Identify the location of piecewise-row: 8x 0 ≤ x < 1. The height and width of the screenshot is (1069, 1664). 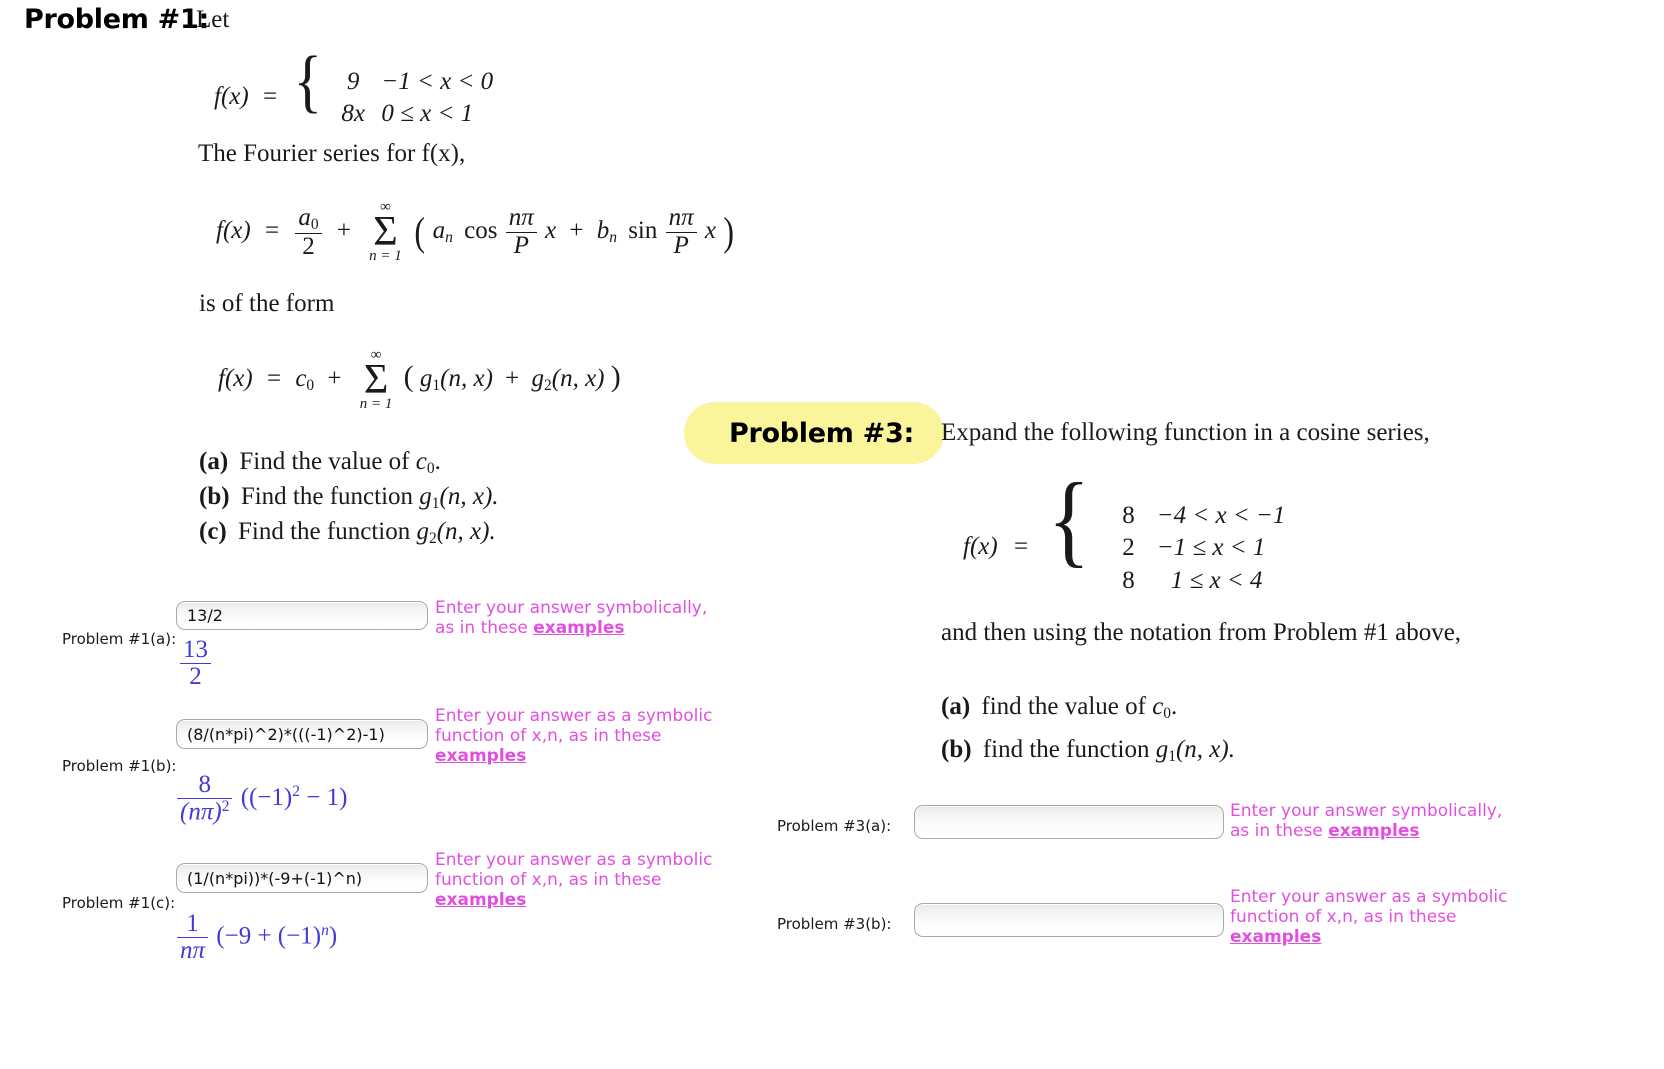
(412, 114).